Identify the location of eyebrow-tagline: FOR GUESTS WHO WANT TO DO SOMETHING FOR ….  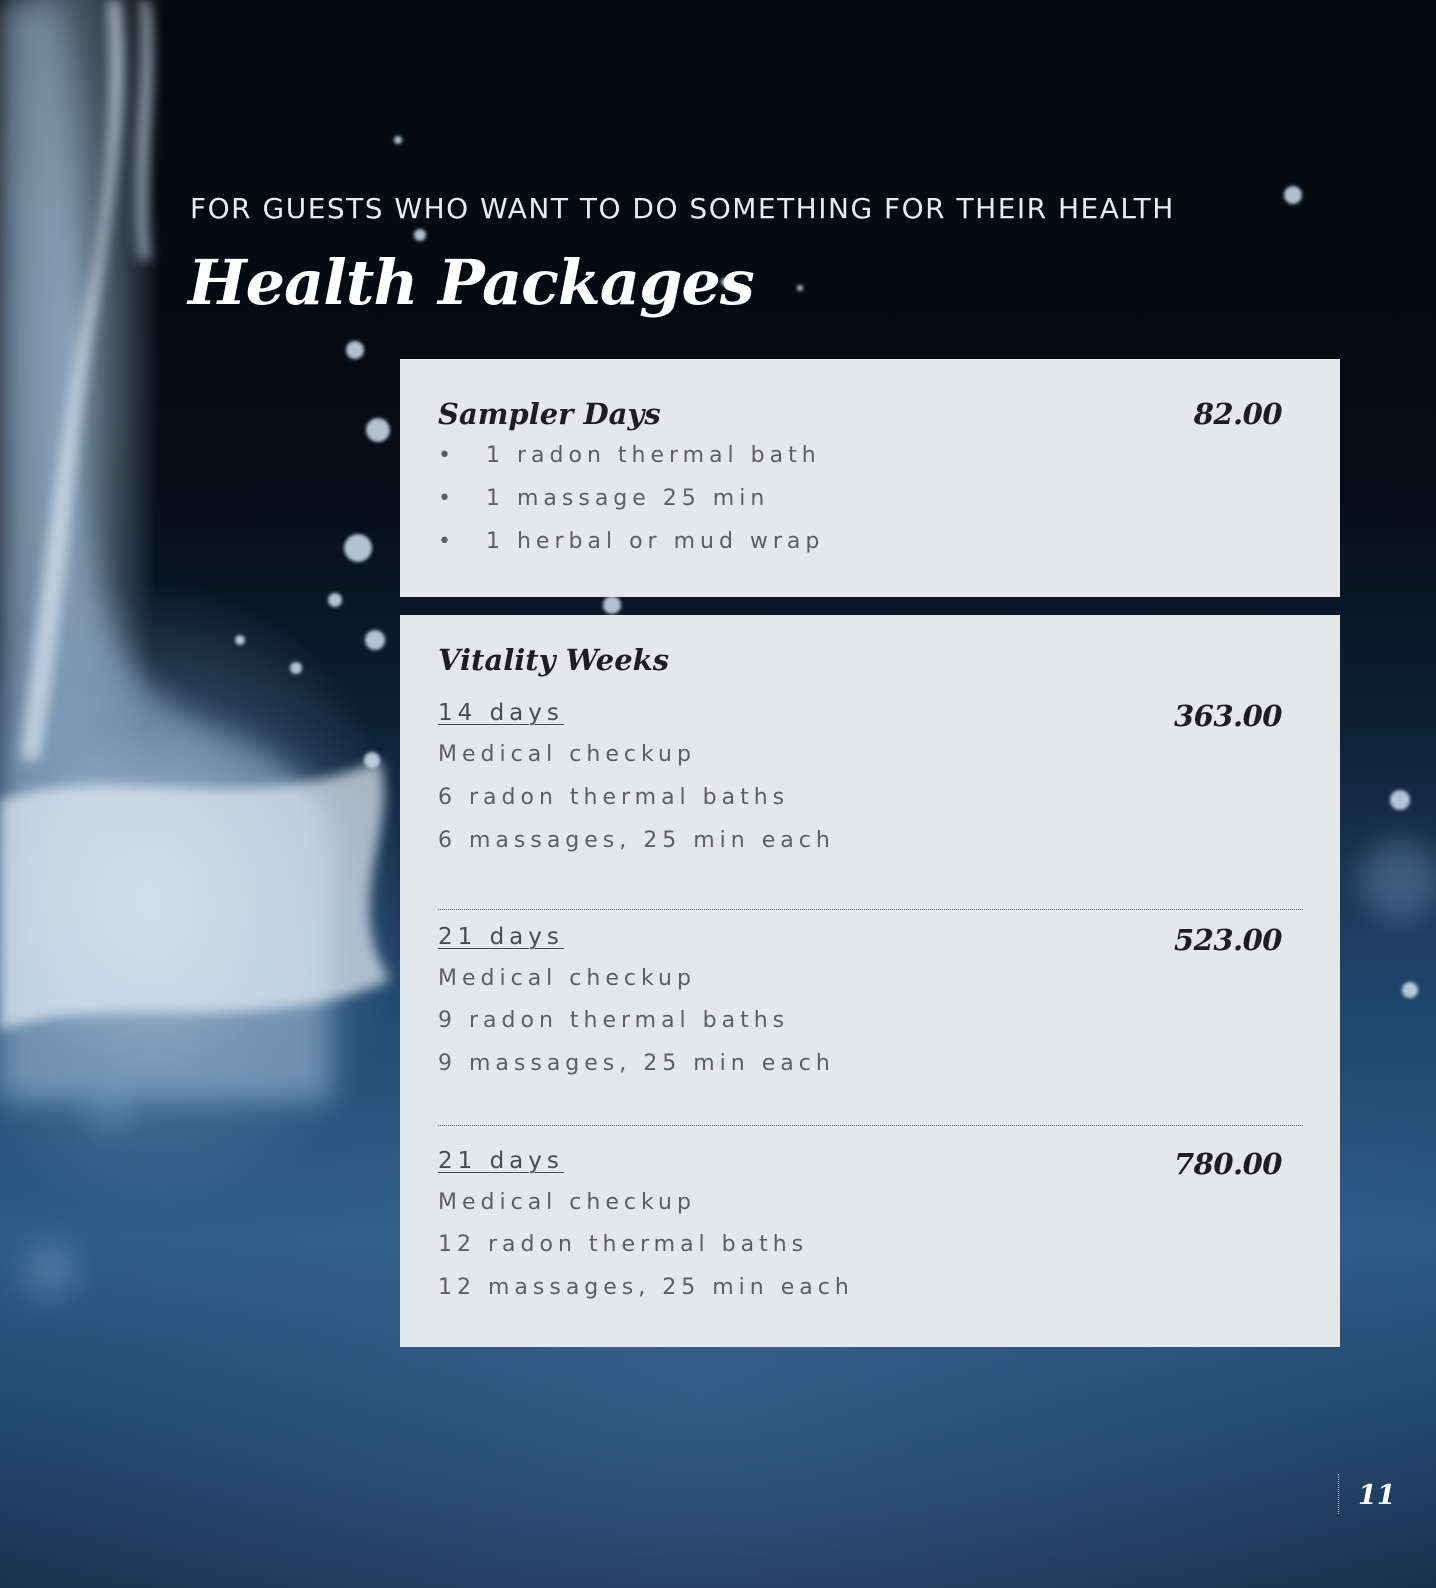
(682, 208).